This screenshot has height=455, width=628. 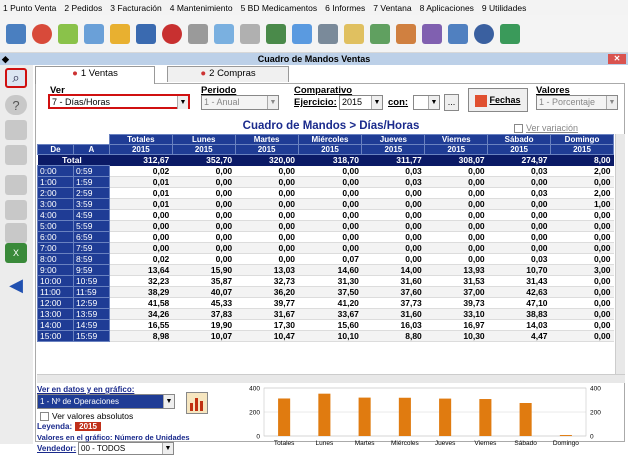 What do you see at coordinates (279, 8) in the screenshot?
I see `menu-item: 5 BD Medicamentos` at bounding box center [279, 8].